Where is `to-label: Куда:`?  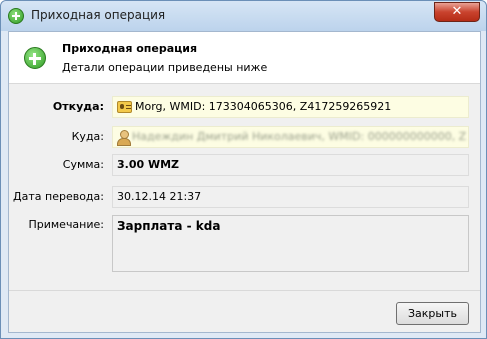
to-label: Куда: is located at coordinates (87, 136).